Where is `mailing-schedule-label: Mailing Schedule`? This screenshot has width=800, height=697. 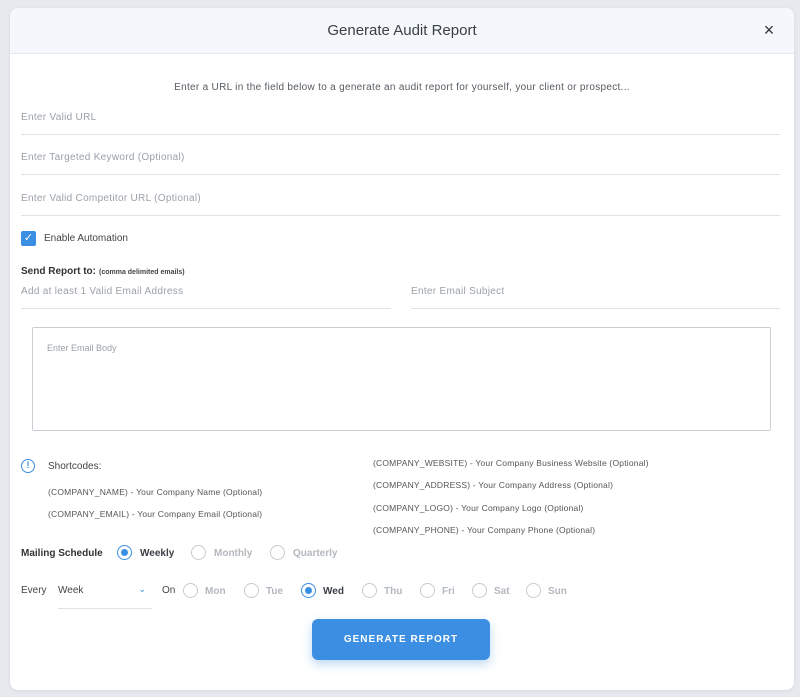 mailing-schedule-label: Mailing Schedule is located at coordinates (62, 553).